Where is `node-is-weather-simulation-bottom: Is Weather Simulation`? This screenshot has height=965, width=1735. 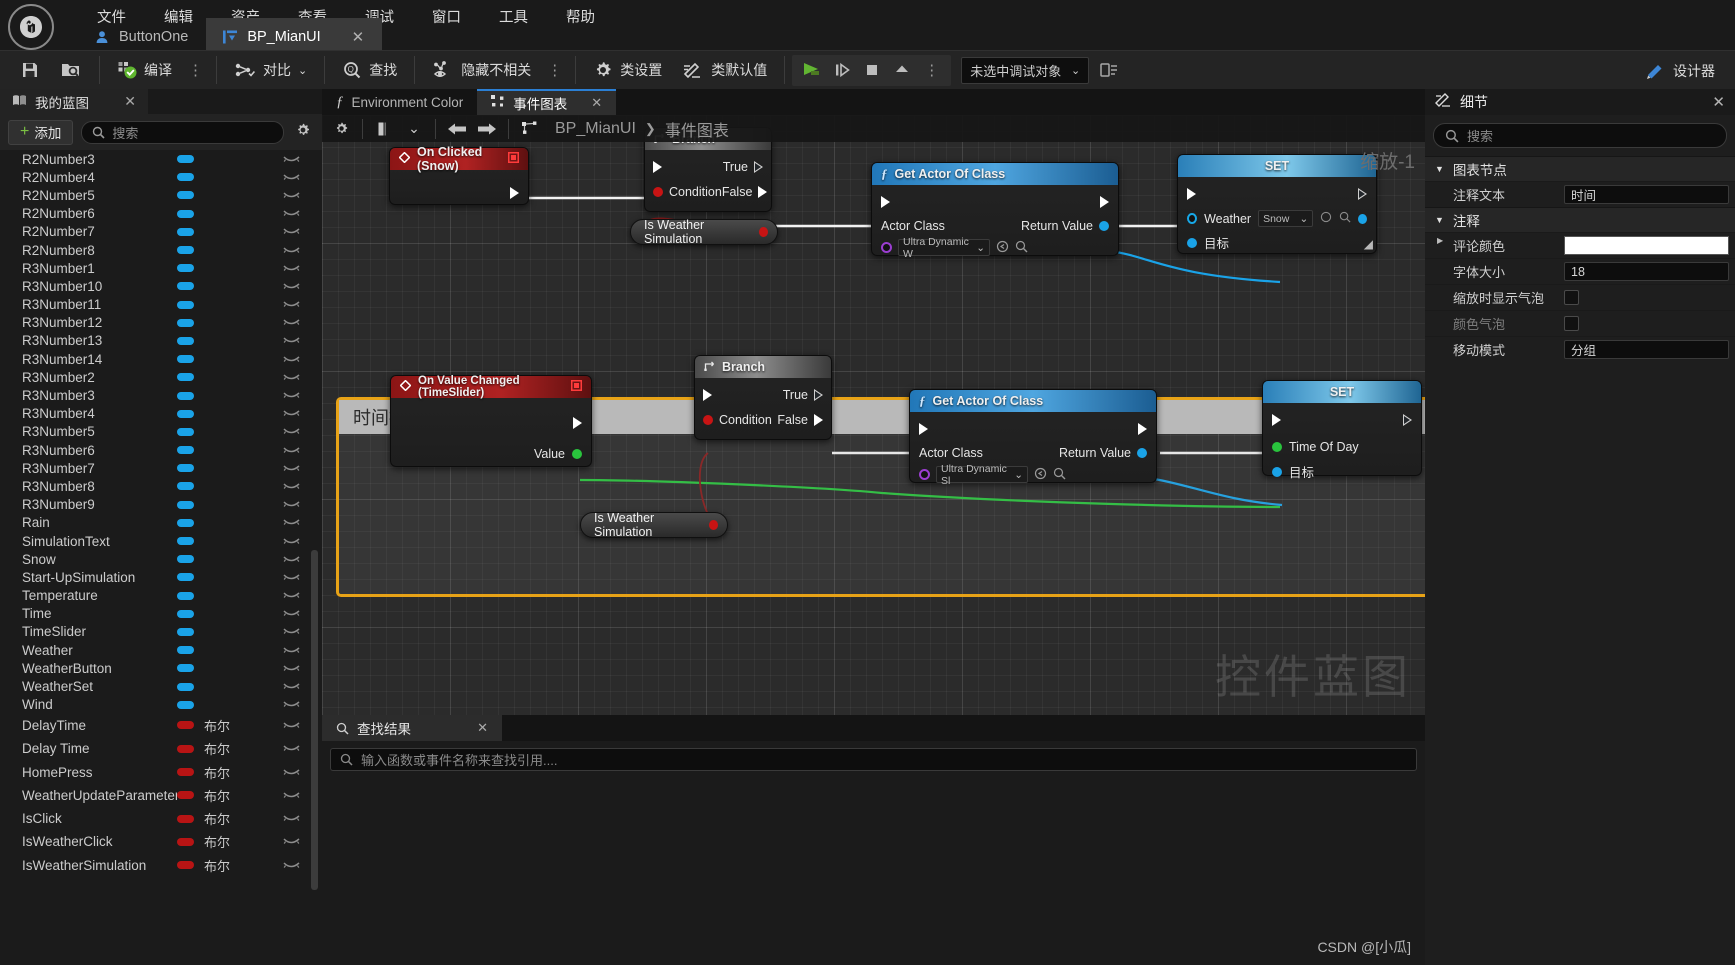 node-is-weather-simulation-bottom: Is Weather Simulation is located at coordinates (654, 525).